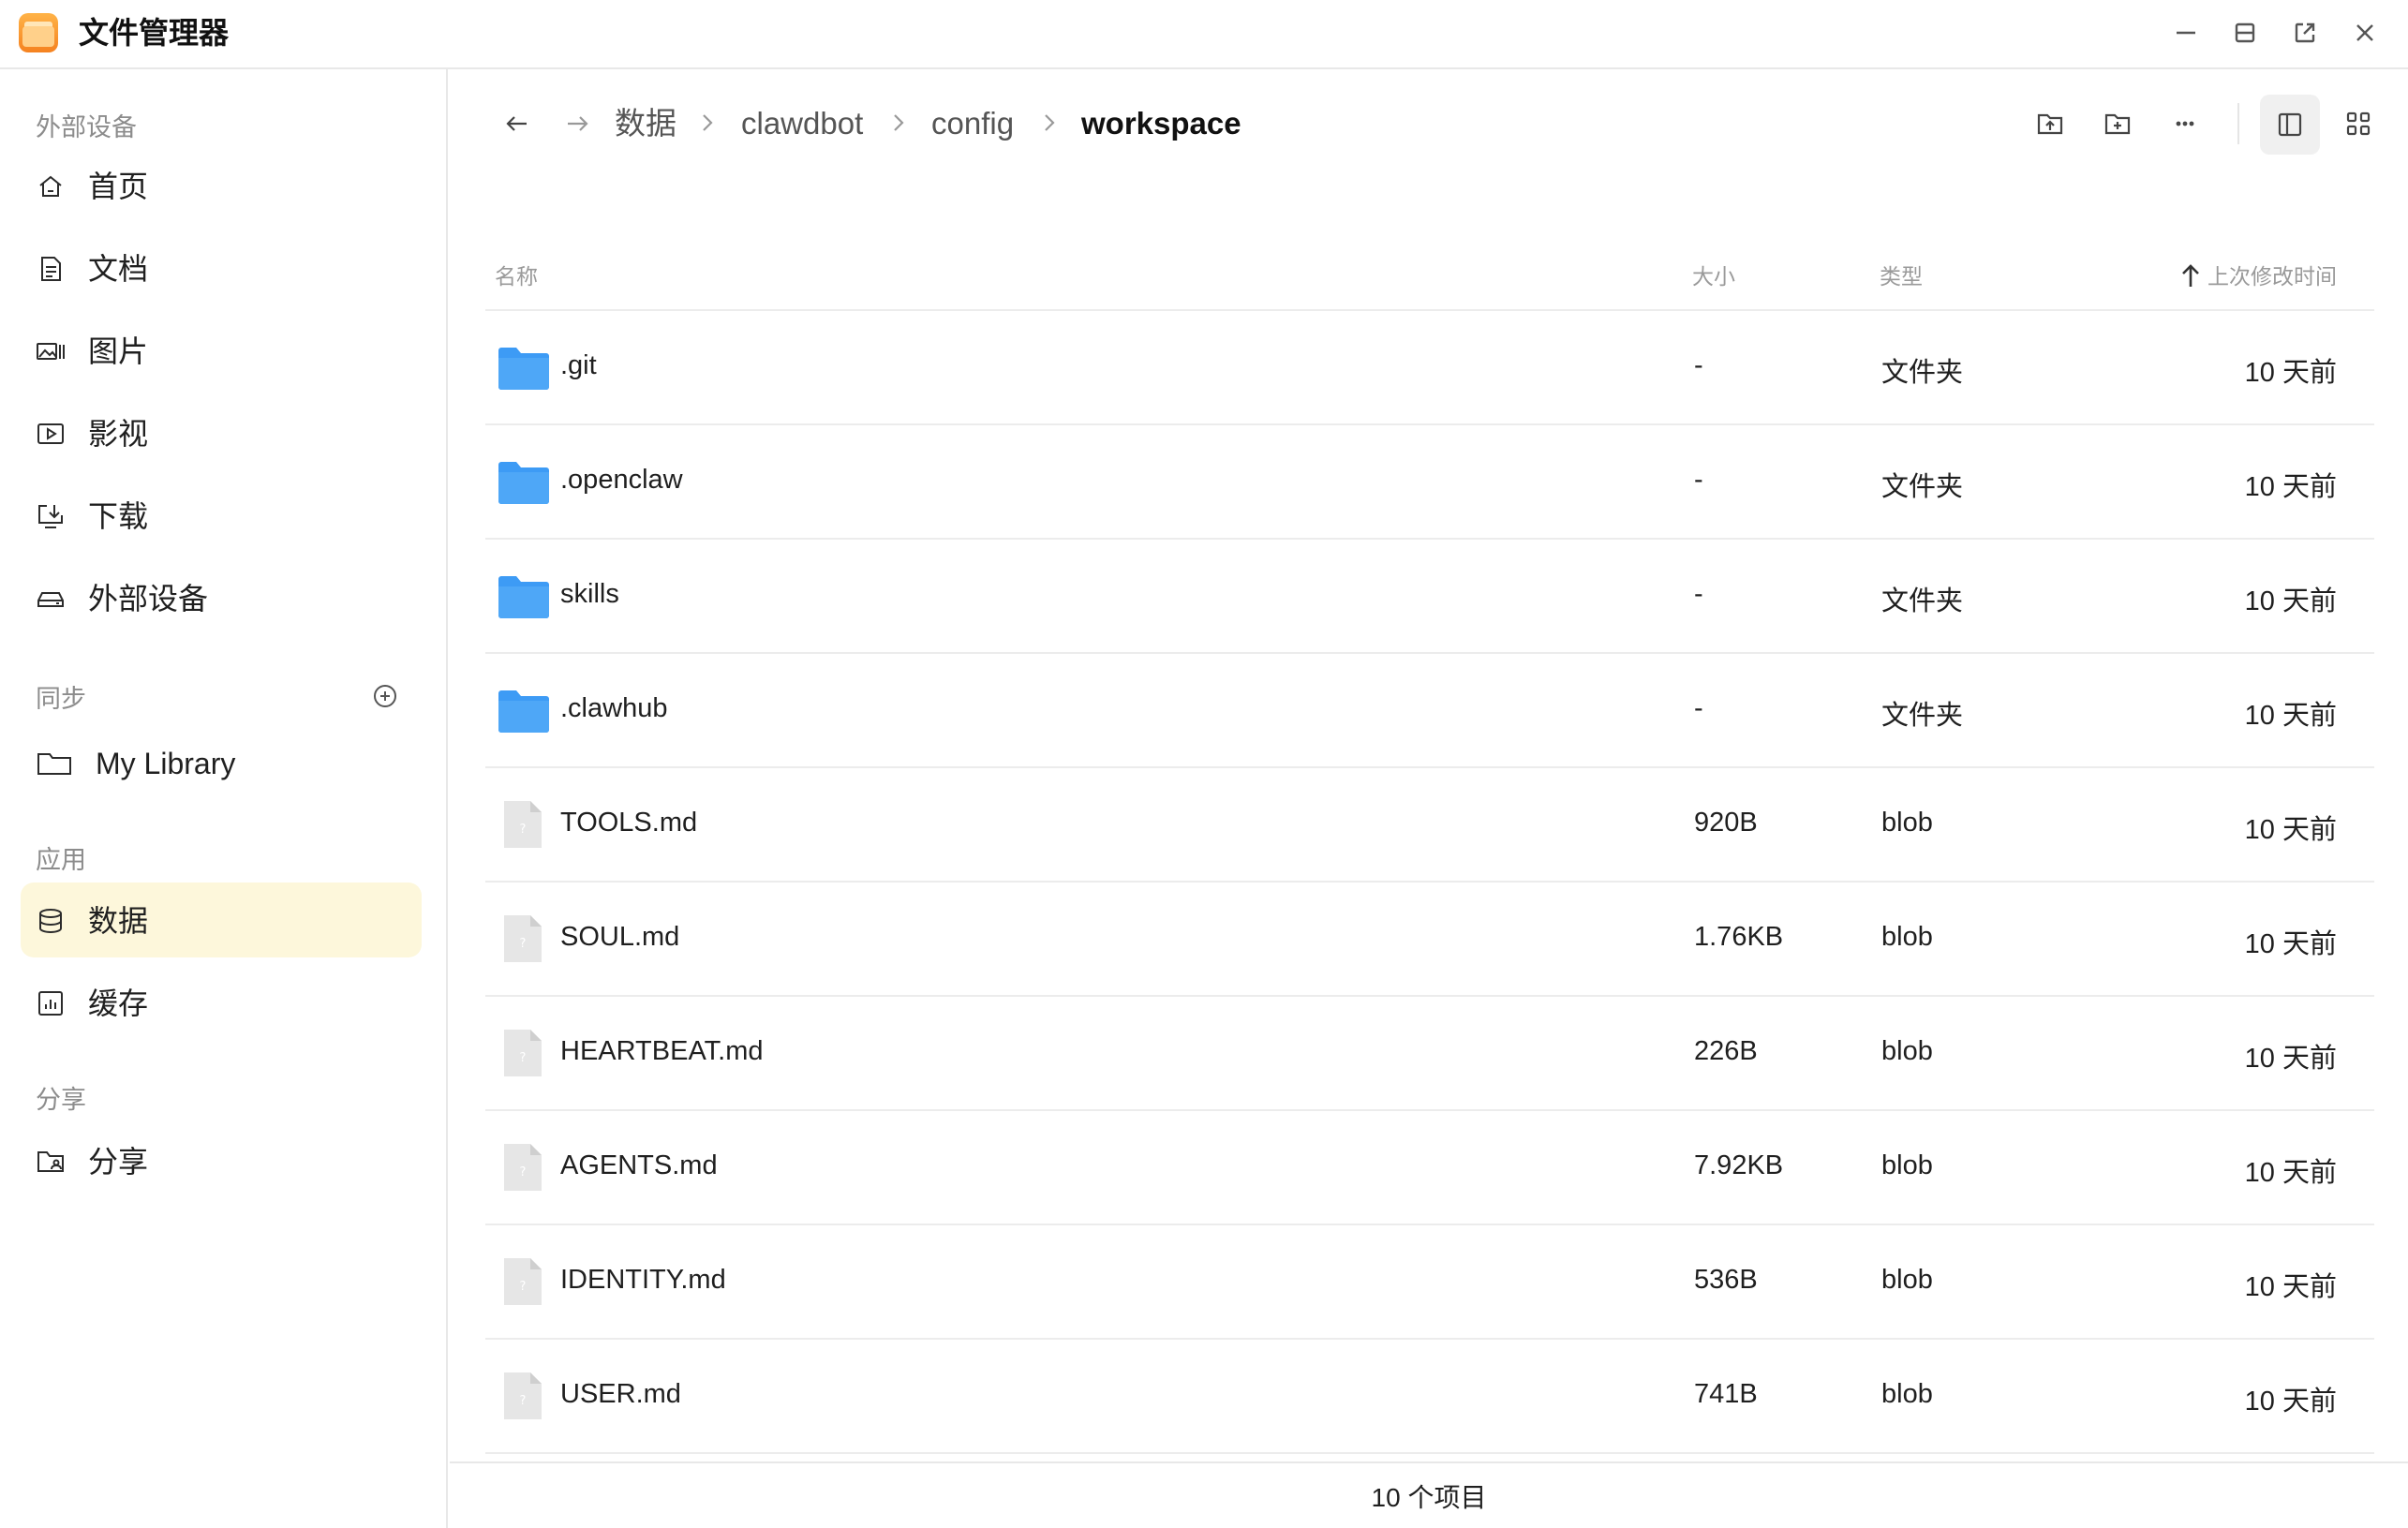 The image size is (2408, 1528). What do you see at coordinates (2245, 33) in the screenshot?
I see `maximize-icon` at bounding box center [2245, 33].